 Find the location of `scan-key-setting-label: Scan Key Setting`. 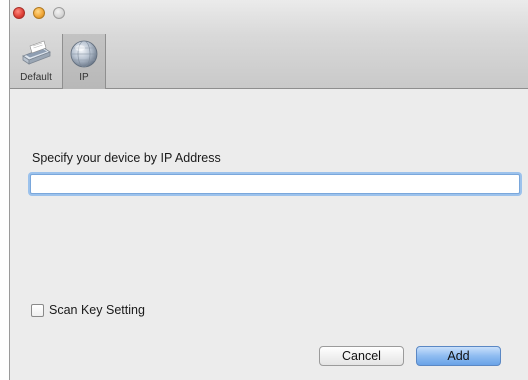

scan-key-setting-label: Scan Key Setting is located at coordinates (97, 310).